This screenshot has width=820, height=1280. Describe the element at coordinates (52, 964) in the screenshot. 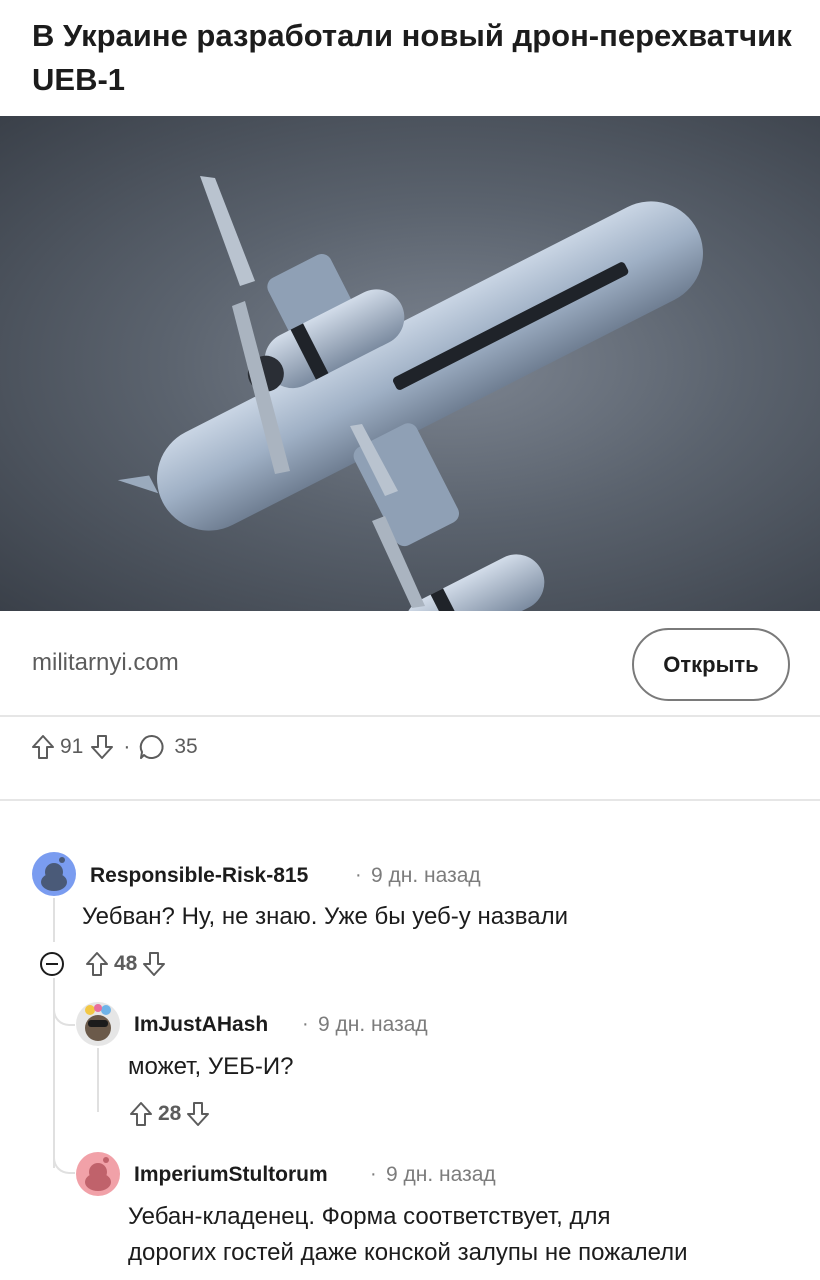

I see `minus-circle-icon` at that location.